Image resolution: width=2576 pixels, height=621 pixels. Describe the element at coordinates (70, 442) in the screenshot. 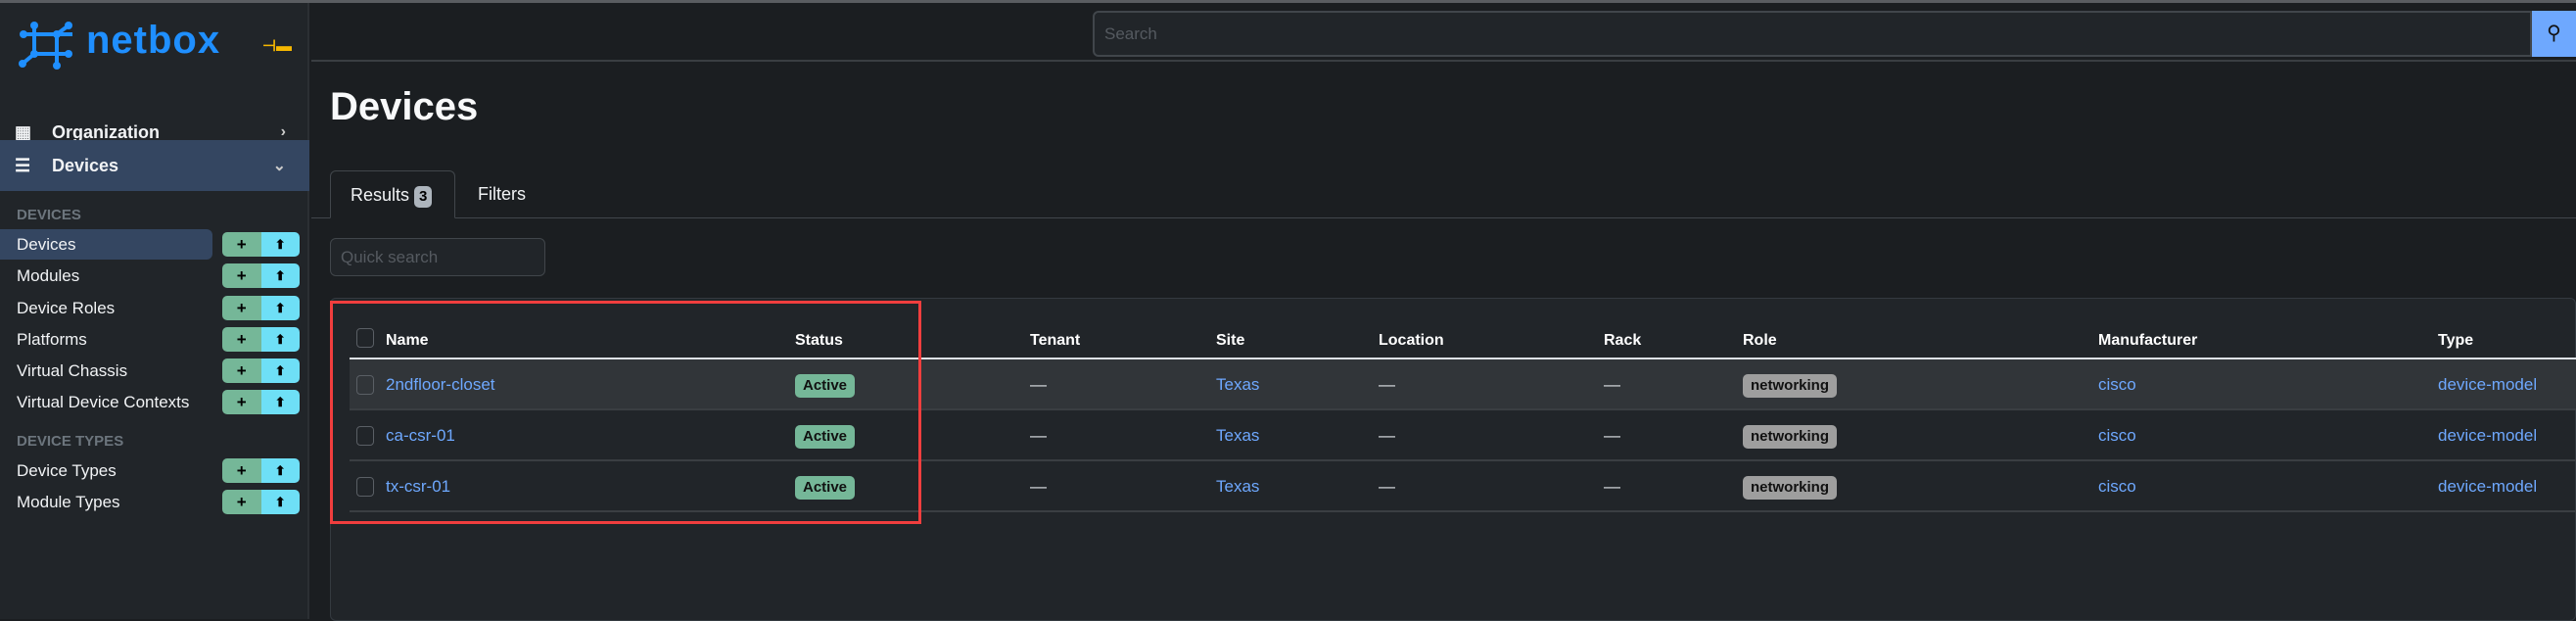

I see `section-device-types: DEVICE TYPES` at that location.